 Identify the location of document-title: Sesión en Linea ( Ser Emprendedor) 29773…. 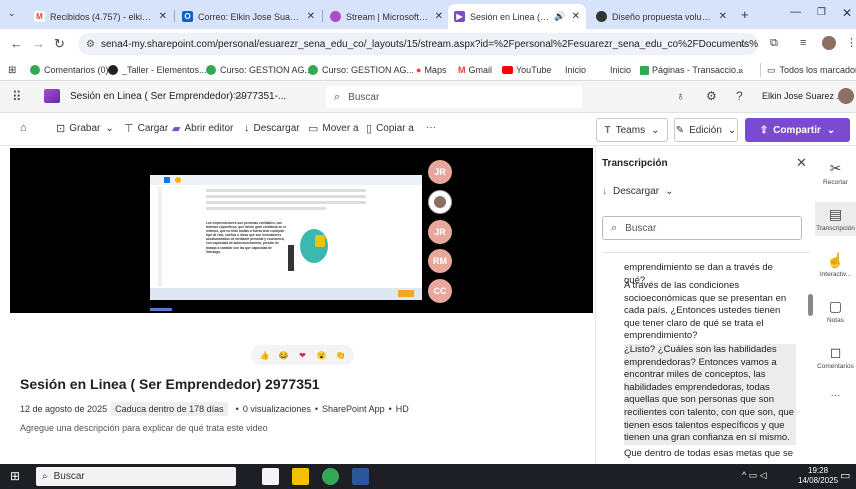
(178, 96).